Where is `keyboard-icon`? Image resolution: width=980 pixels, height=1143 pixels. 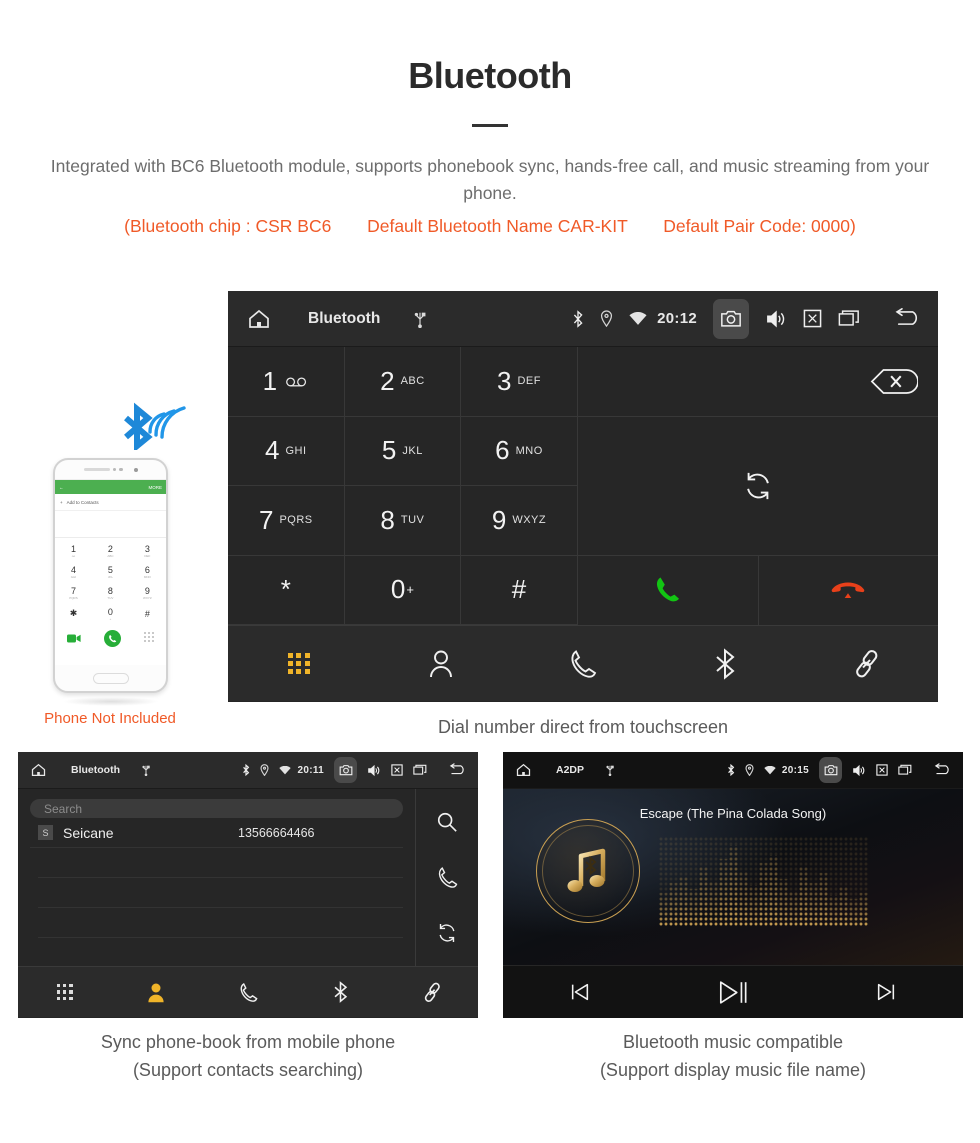
keyboard-icon is located at coordinates (149, 638).